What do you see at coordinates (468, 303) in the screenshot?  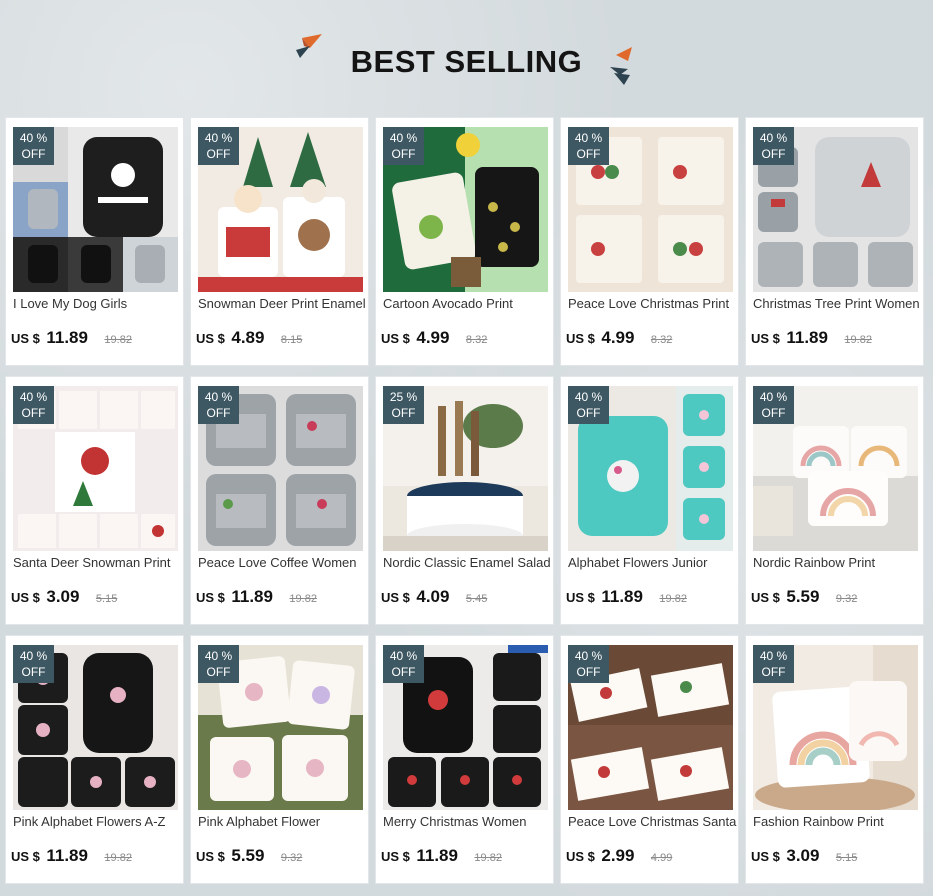 I see `product-name: Cartoon Avocado Print` at bounding box center [468, 303].